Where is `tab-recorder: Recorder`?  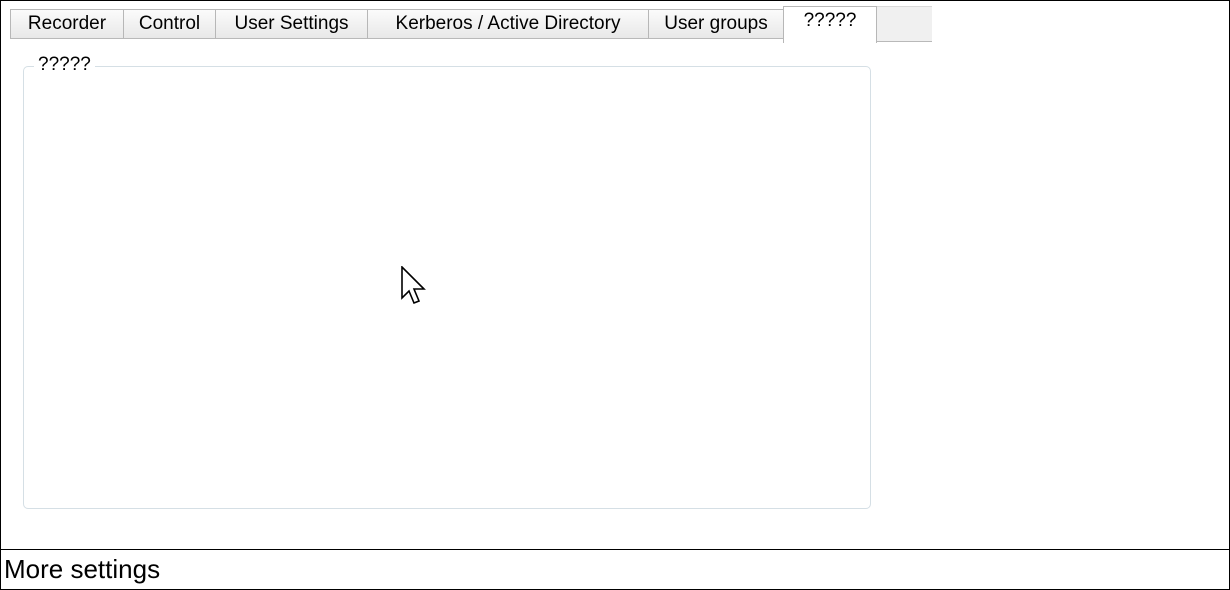 tab-recorder: Recorder is located at coordinates (67, 24).